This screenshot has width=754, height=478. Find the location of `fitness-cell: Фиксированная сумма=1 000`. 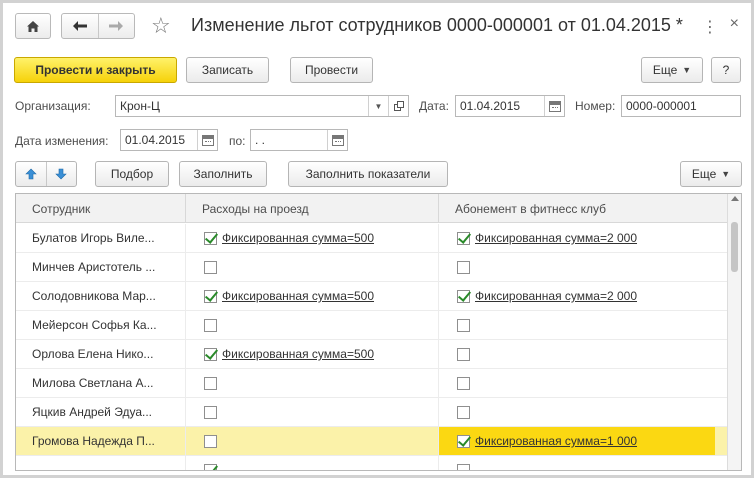

fitness-cell: Фиксированная сумма=1 000 is located at coordinates (577, 441).